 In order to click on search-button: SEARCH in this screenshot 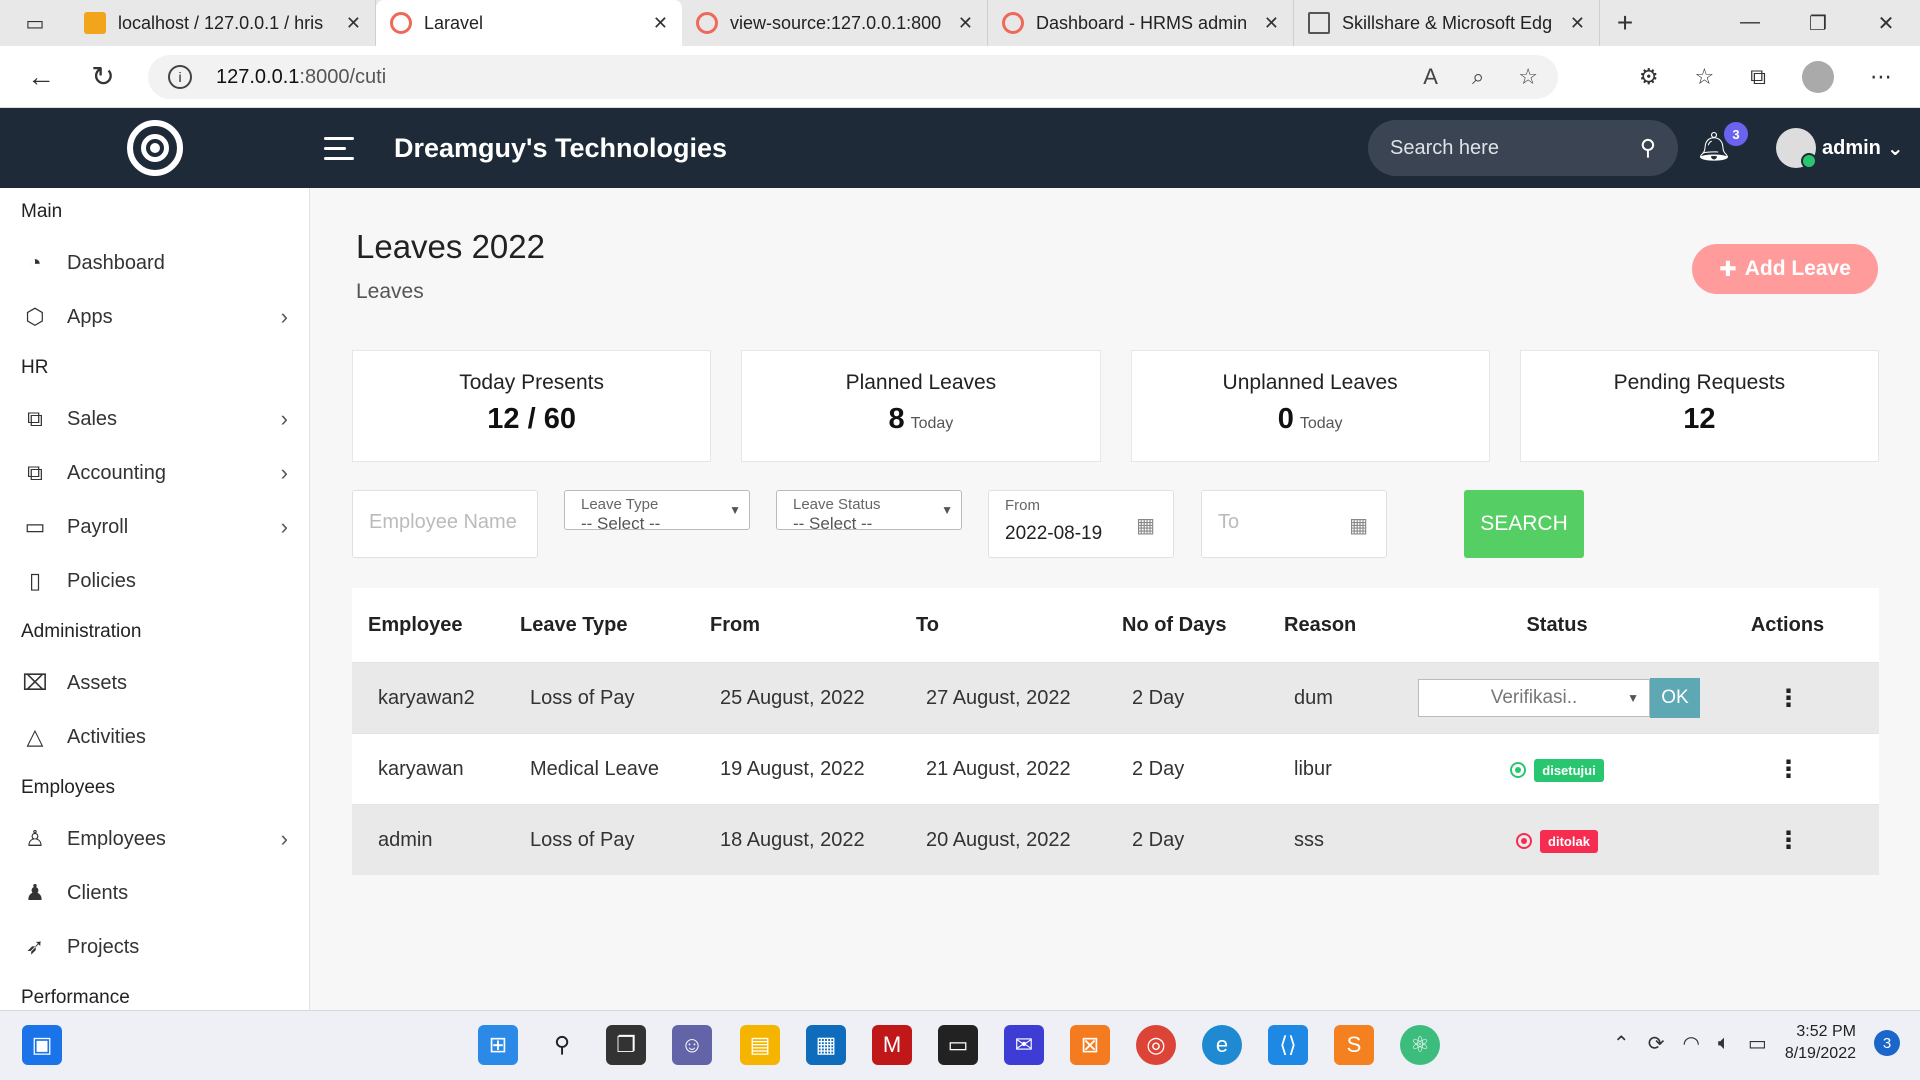, I will do `click(1524, 524)`.